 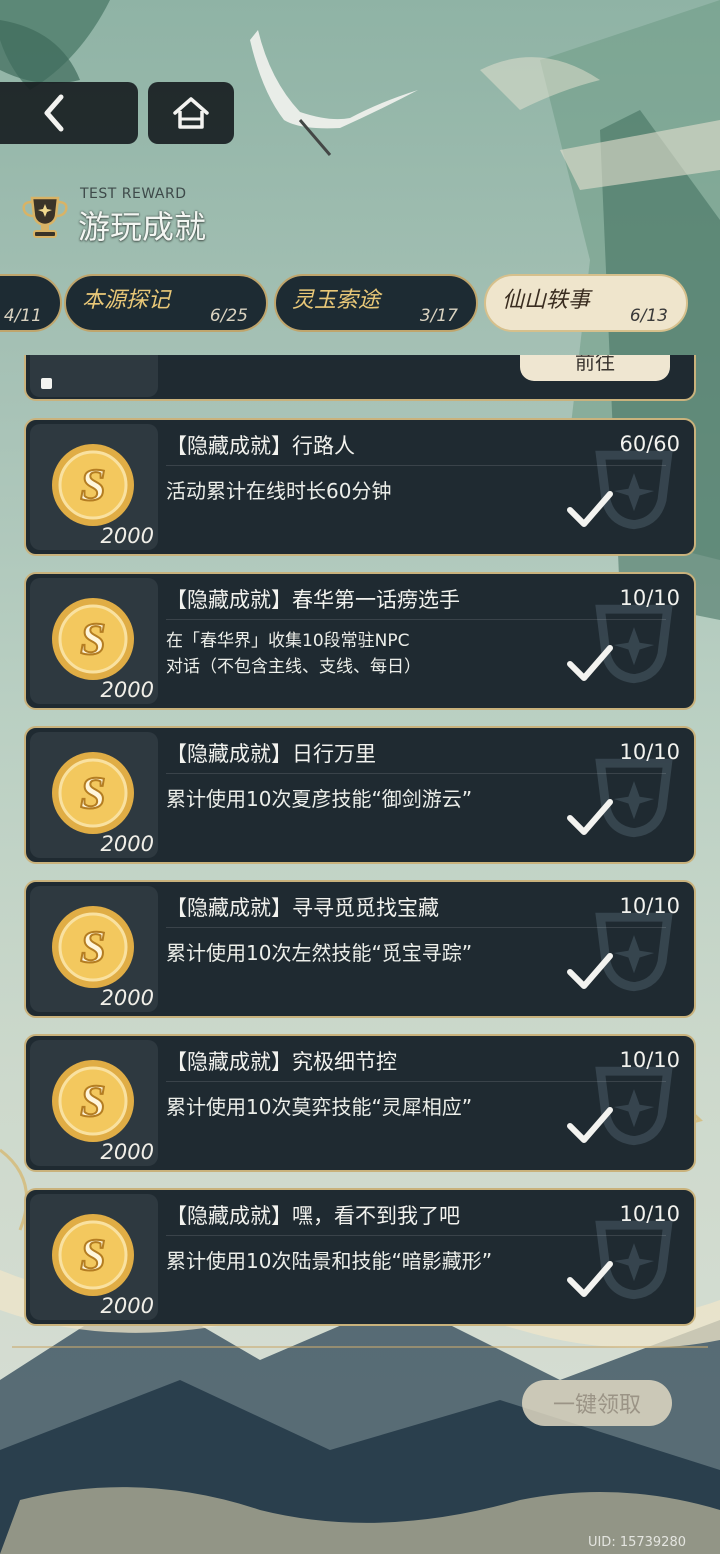 I want to click on achievement-description: 累计使用10次夏彦技能“御剑游云”, so click(x=319, y=799).